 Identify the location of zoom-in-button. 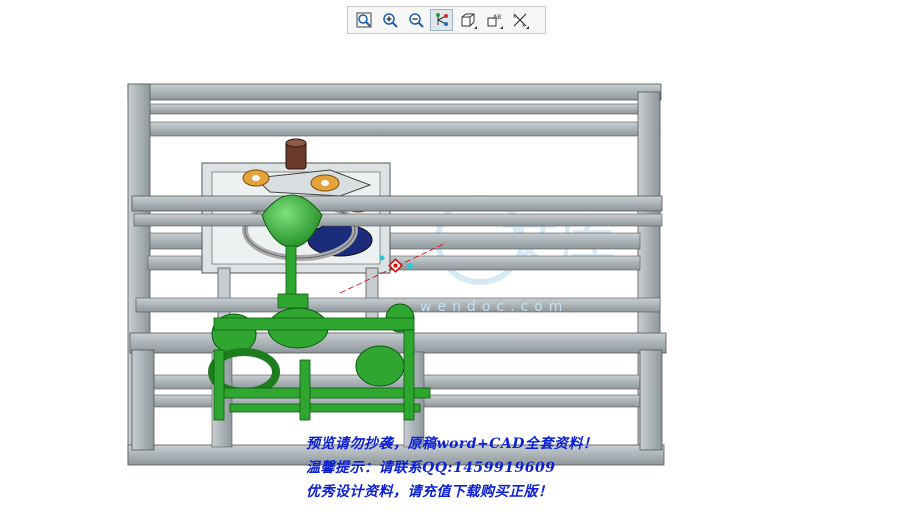
(389, 20).